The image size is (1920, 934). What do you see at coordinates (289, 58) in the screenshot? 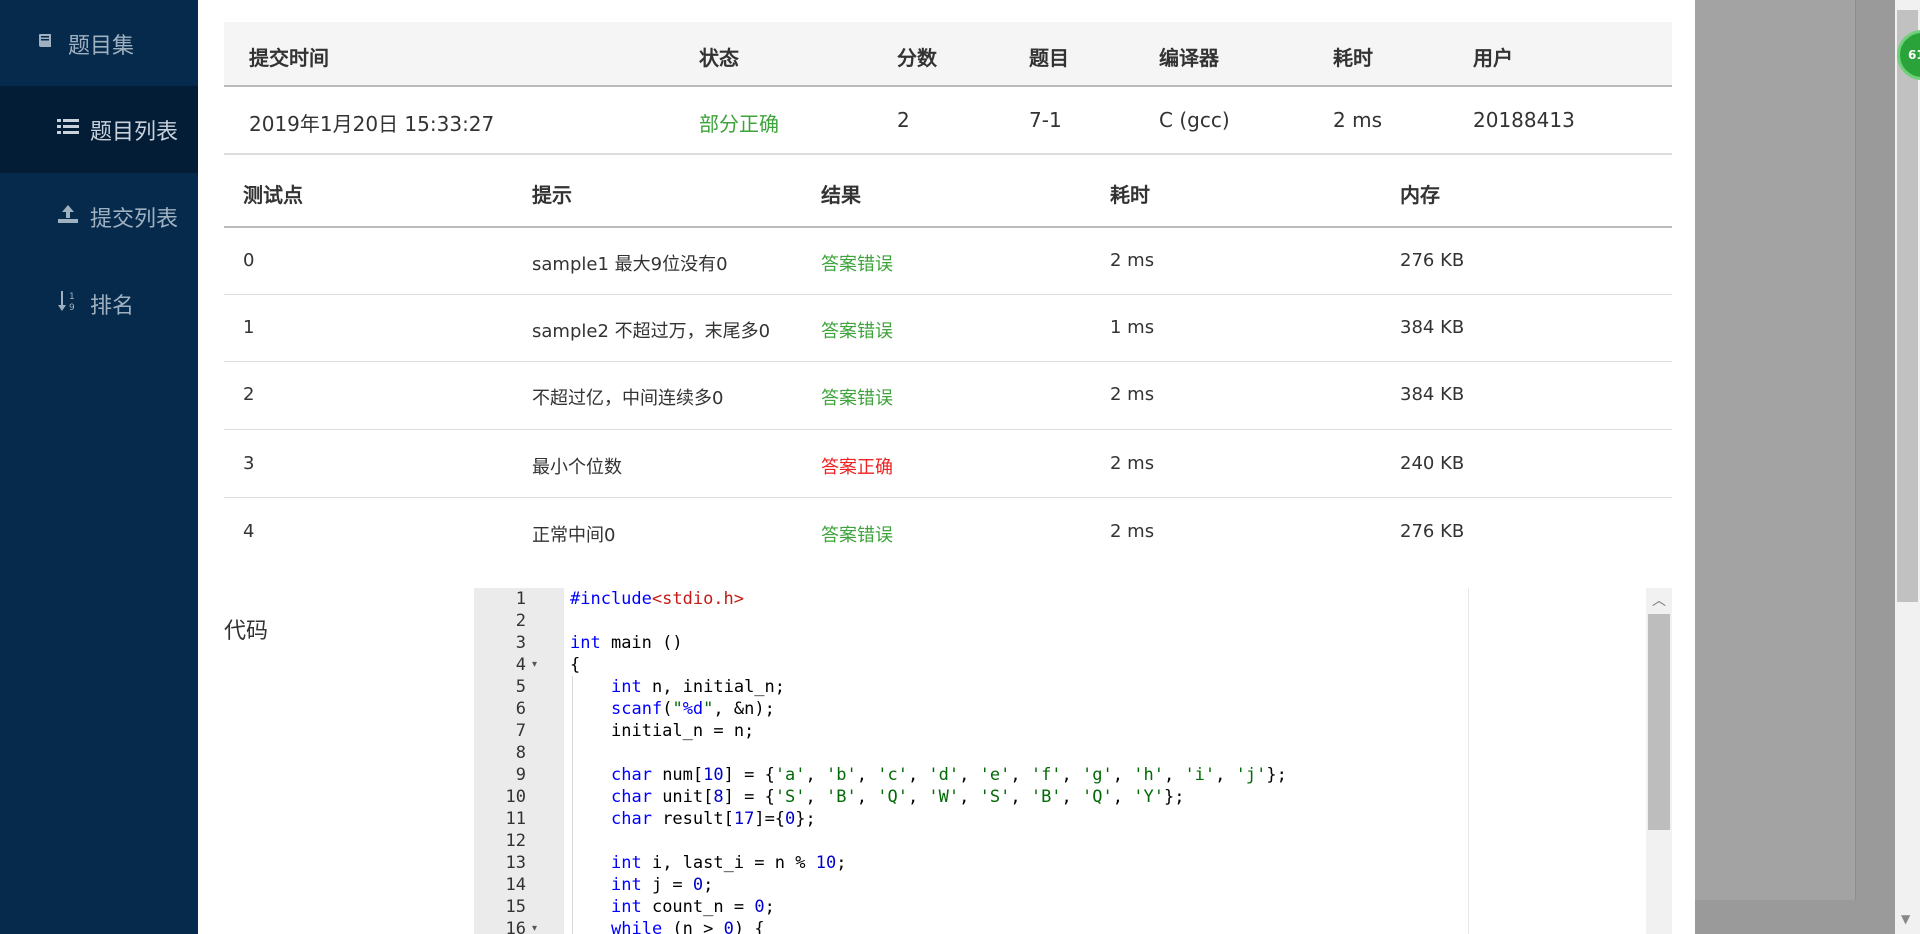
I see `header-submit-time: 提交时间` at bounding box center [289, 58].